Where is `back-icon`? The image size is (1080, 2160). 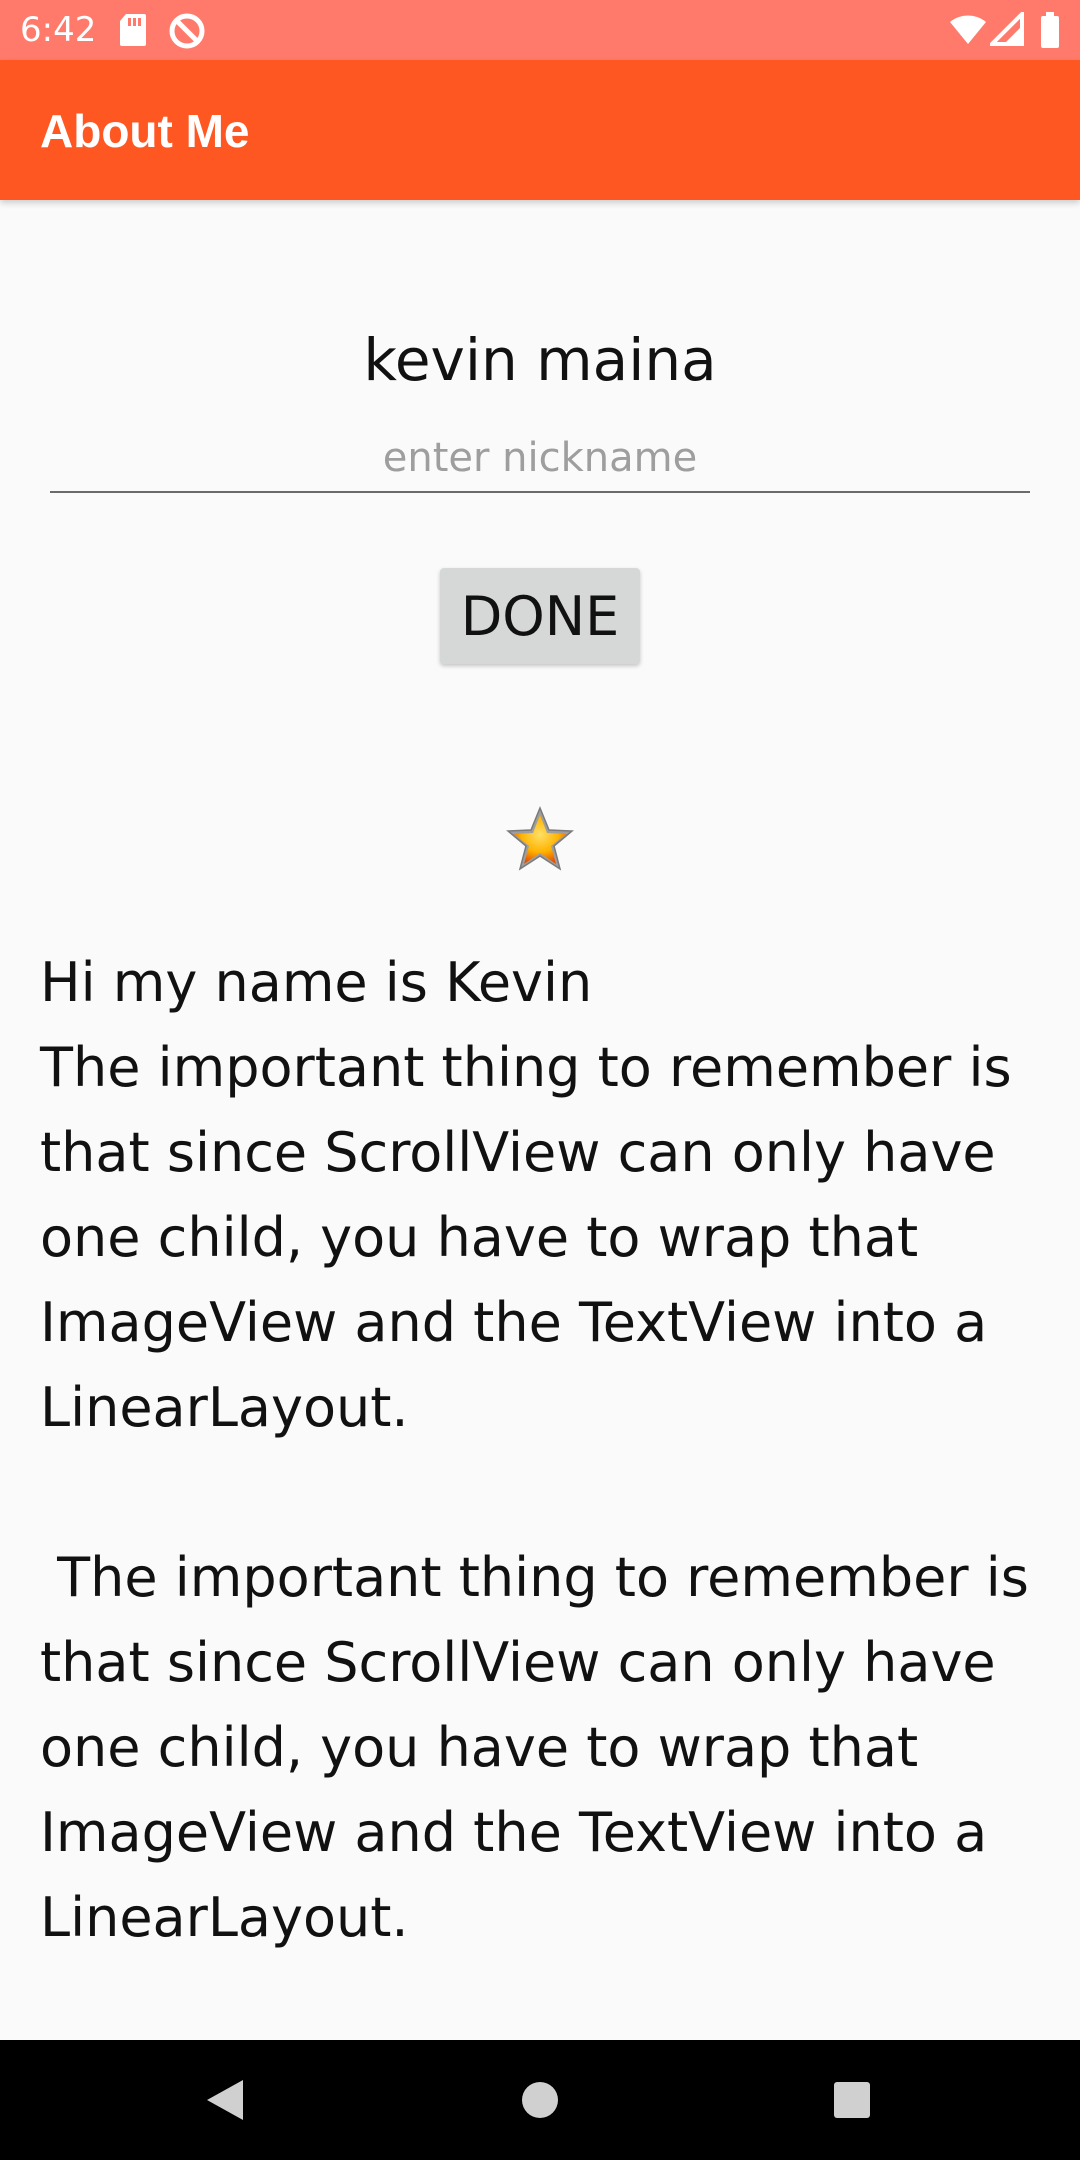 back-icon is located at coordinates (225, 2100).